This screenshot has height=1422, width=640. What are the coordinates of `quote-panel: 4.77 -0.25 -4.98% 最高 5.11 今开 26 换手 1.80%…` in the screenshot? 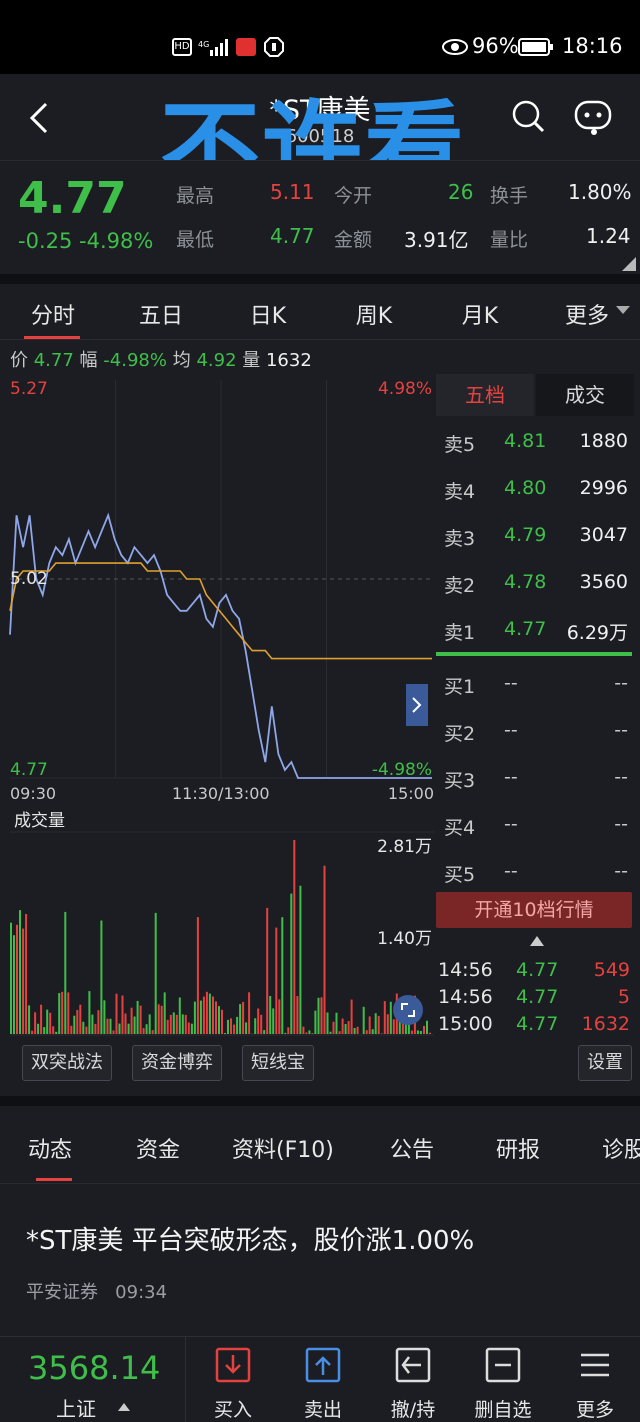 It's located at (320, 217).